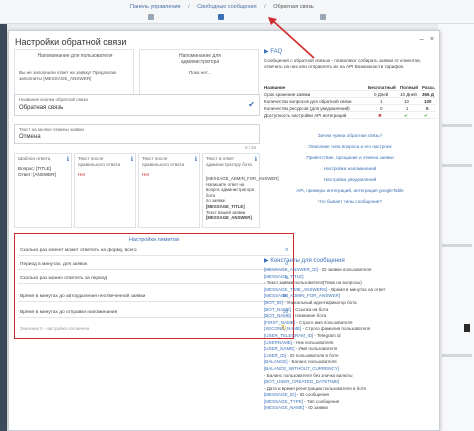 This screenshot has width=474, height=431. What do you see at coordinates (324, 322) in the screenshot?
I see `constant-description: - Строго имя пользователя` at bounding box center [324, 322].